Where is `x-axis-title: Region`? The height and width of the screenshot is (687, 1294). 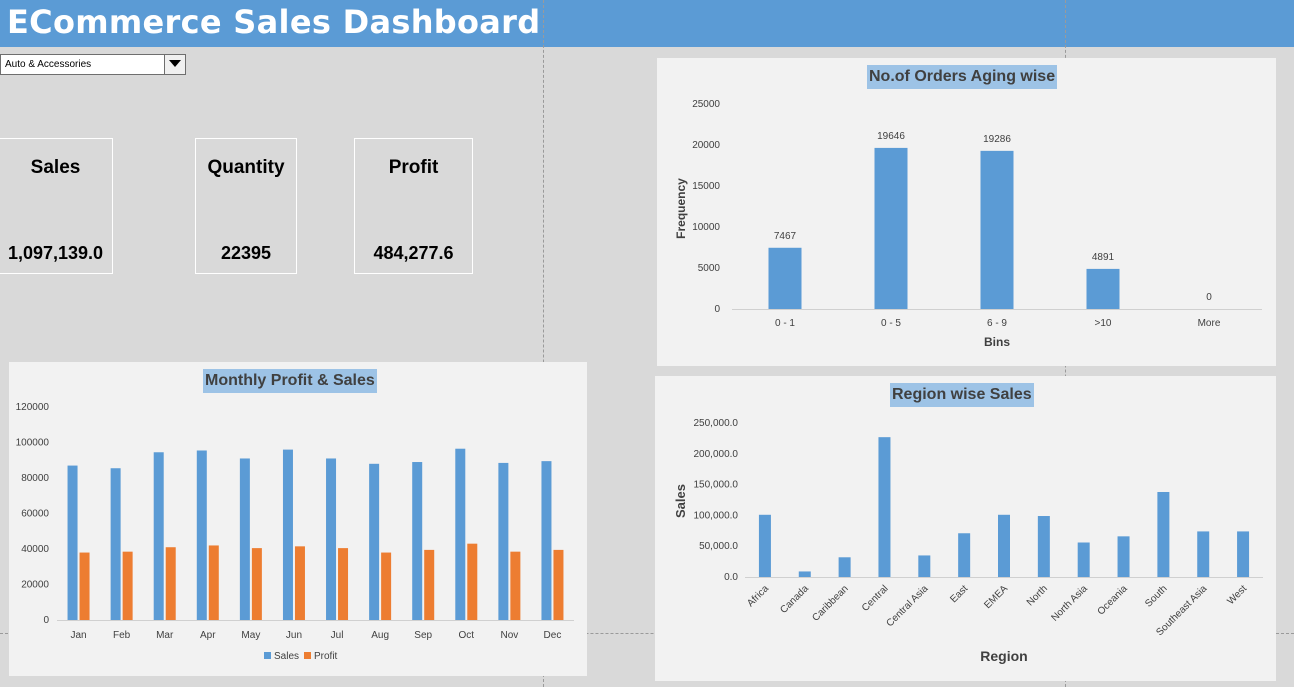
x-axis-title: Region is located at coordinates (1003, 656).